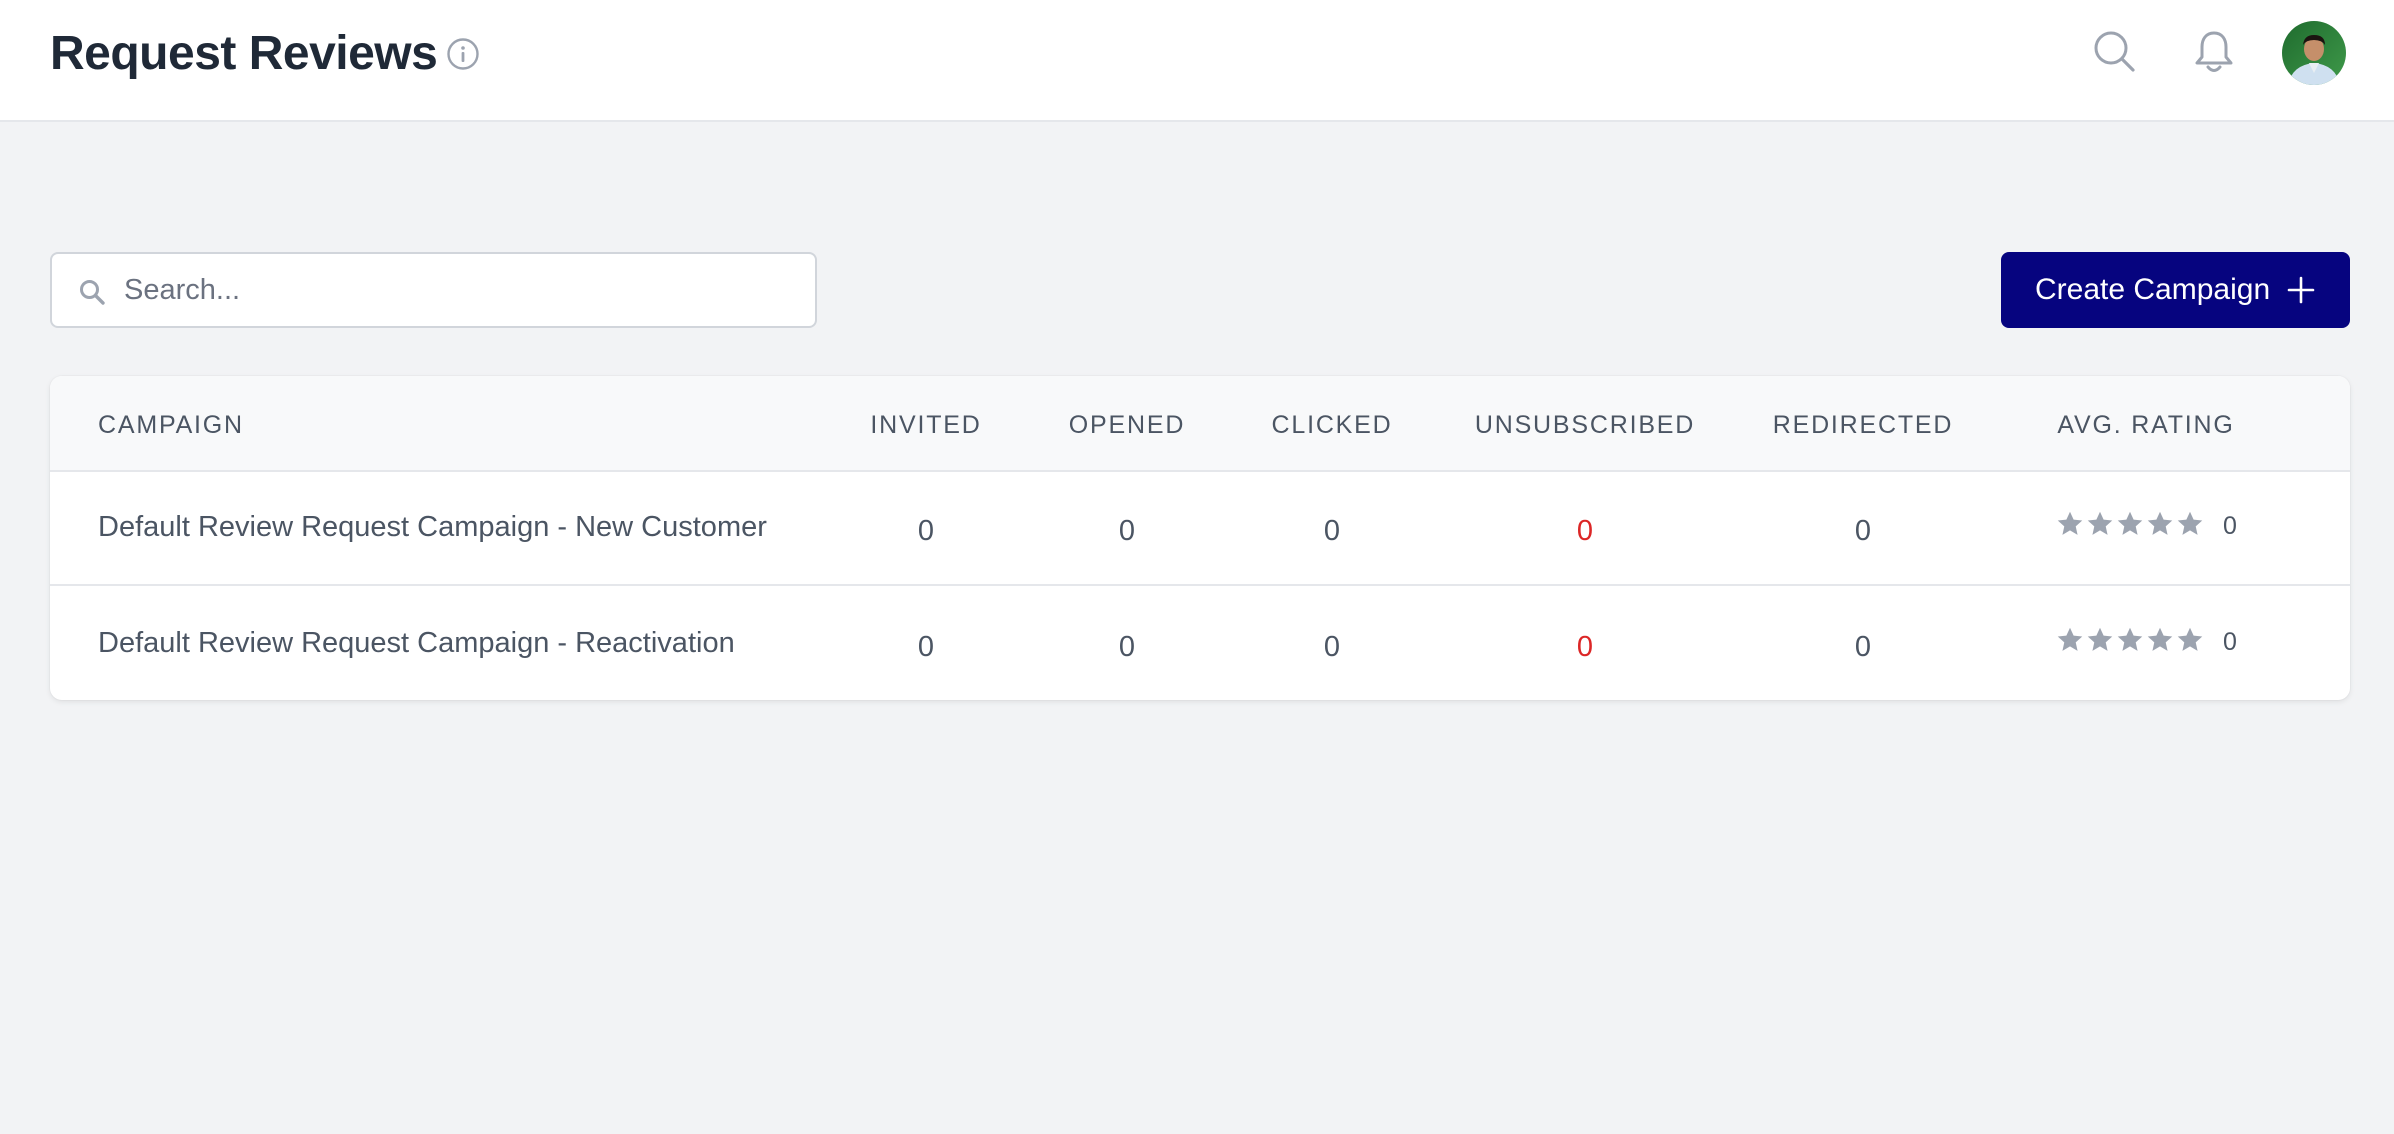 The width and height of the screenshot is (2394, 1134). What do you see at coordinates (2145, 425) in the screenshot?
I see `column-header-avg-rating: Avg. Rating` at bounding box center [2145, 425].